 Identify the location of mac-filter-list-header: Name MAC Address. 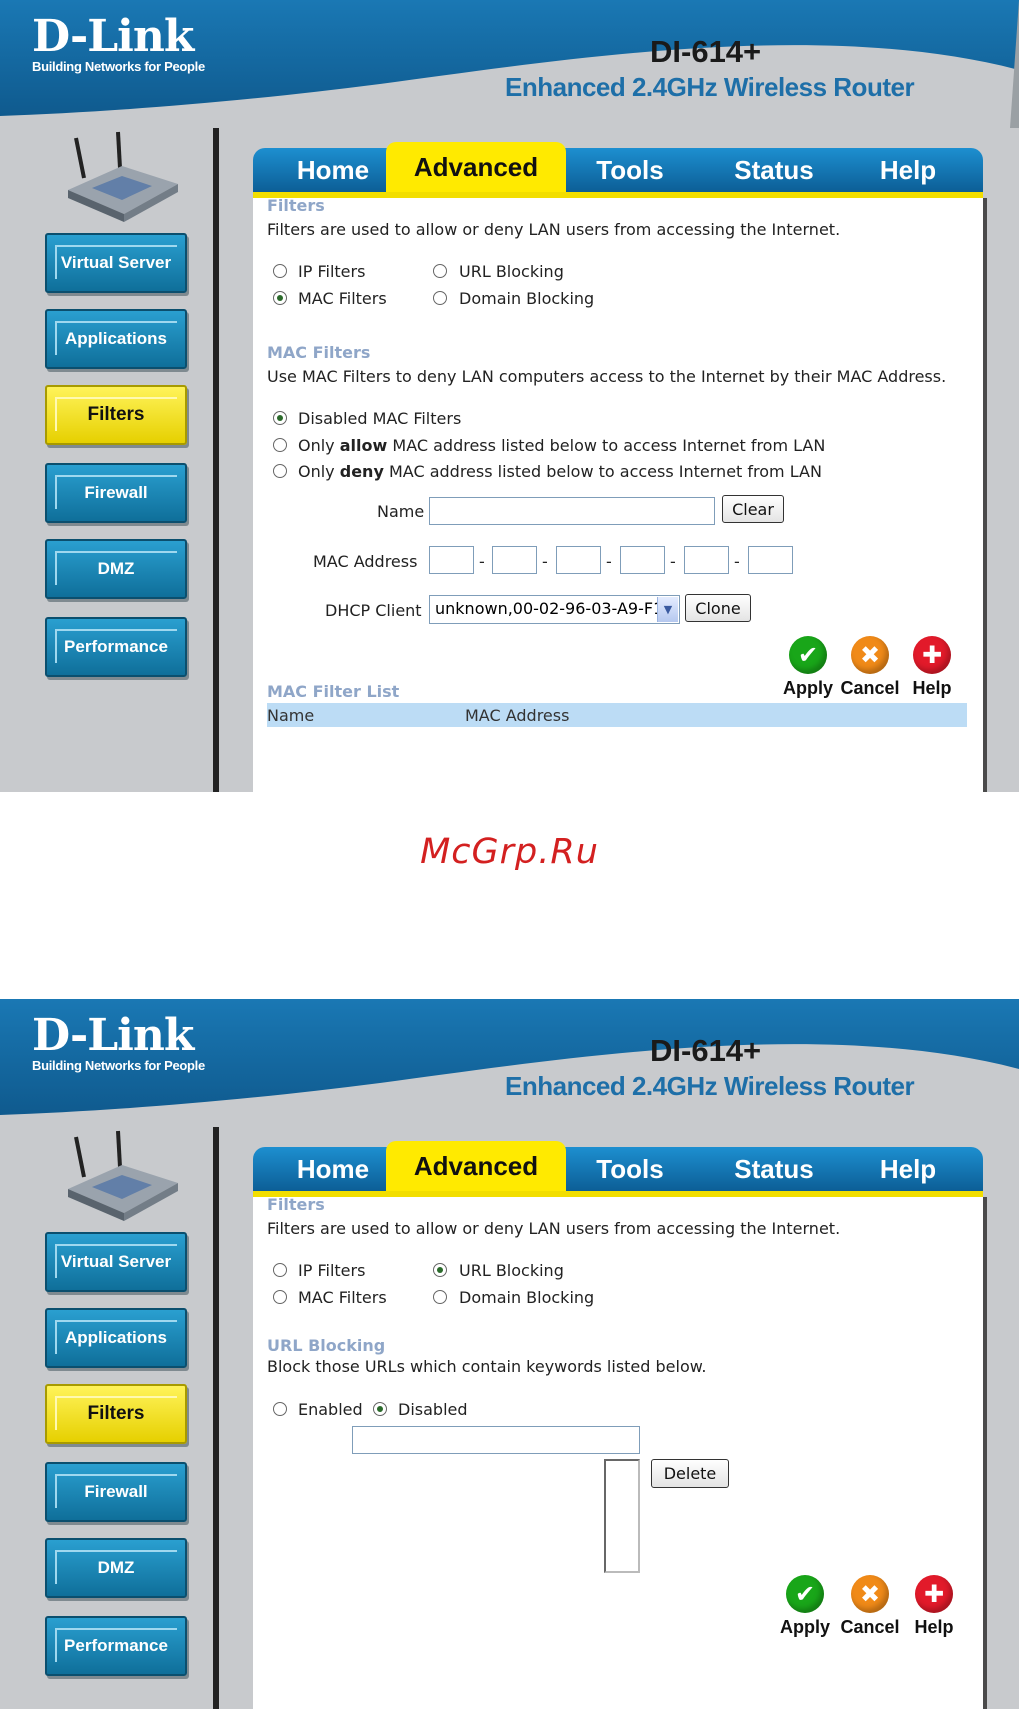
(617, 715).